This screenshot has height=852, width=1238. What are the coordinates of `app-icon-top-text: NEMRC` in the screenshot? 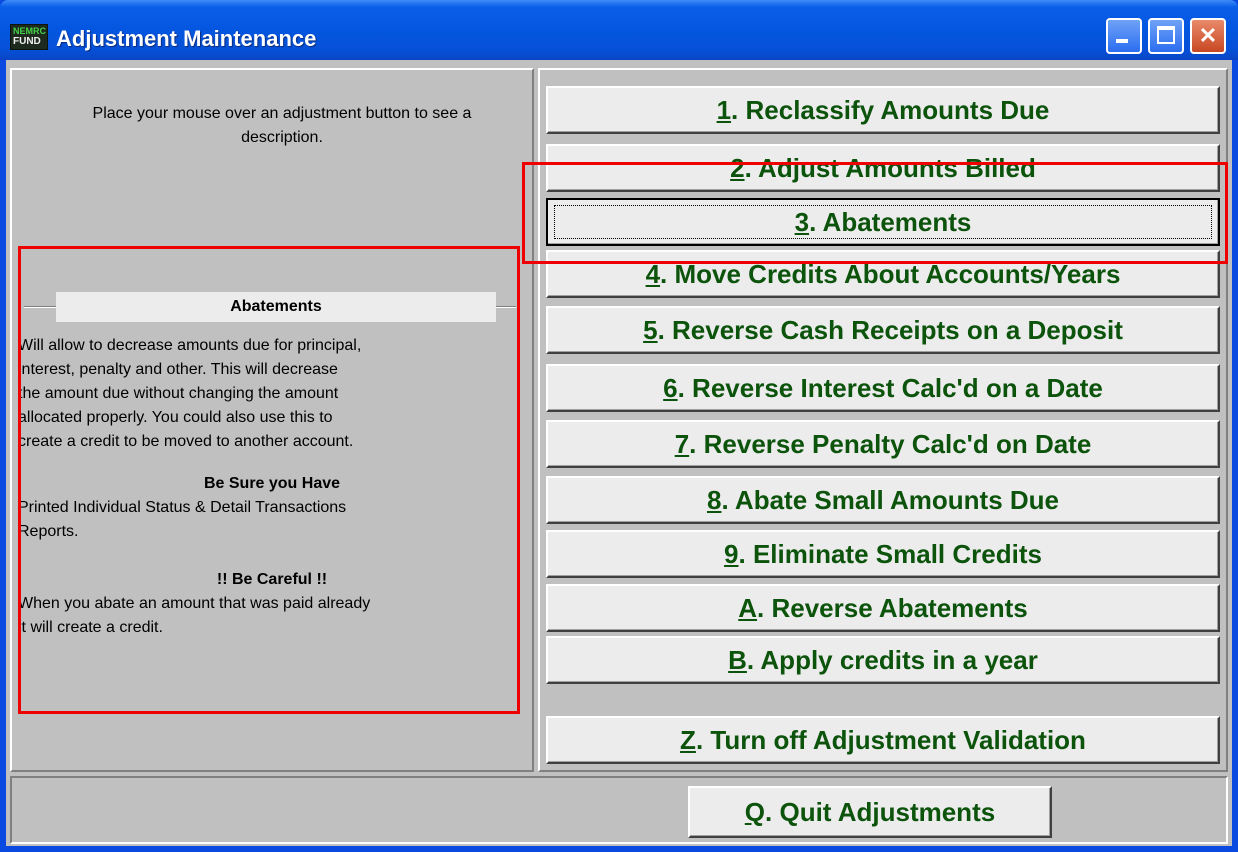 It's located at (29, 31).